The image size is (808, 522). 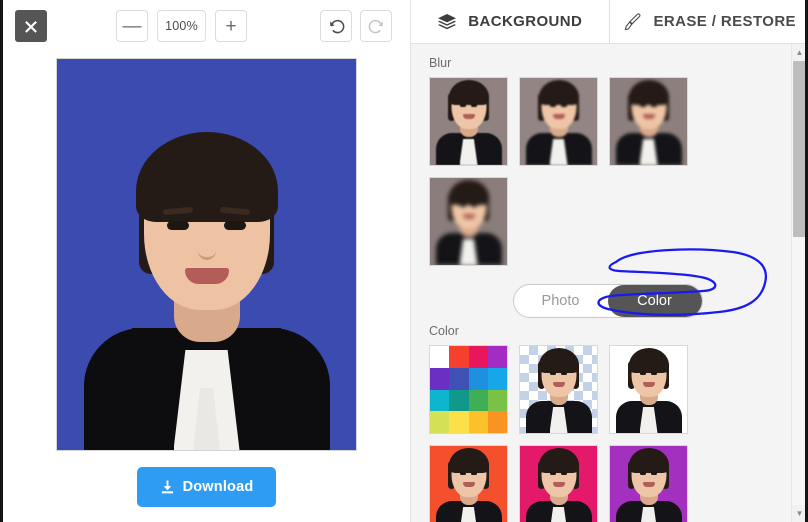 I want to click on tab-background-label: BACKGROUND, so click(x=525, y=21).